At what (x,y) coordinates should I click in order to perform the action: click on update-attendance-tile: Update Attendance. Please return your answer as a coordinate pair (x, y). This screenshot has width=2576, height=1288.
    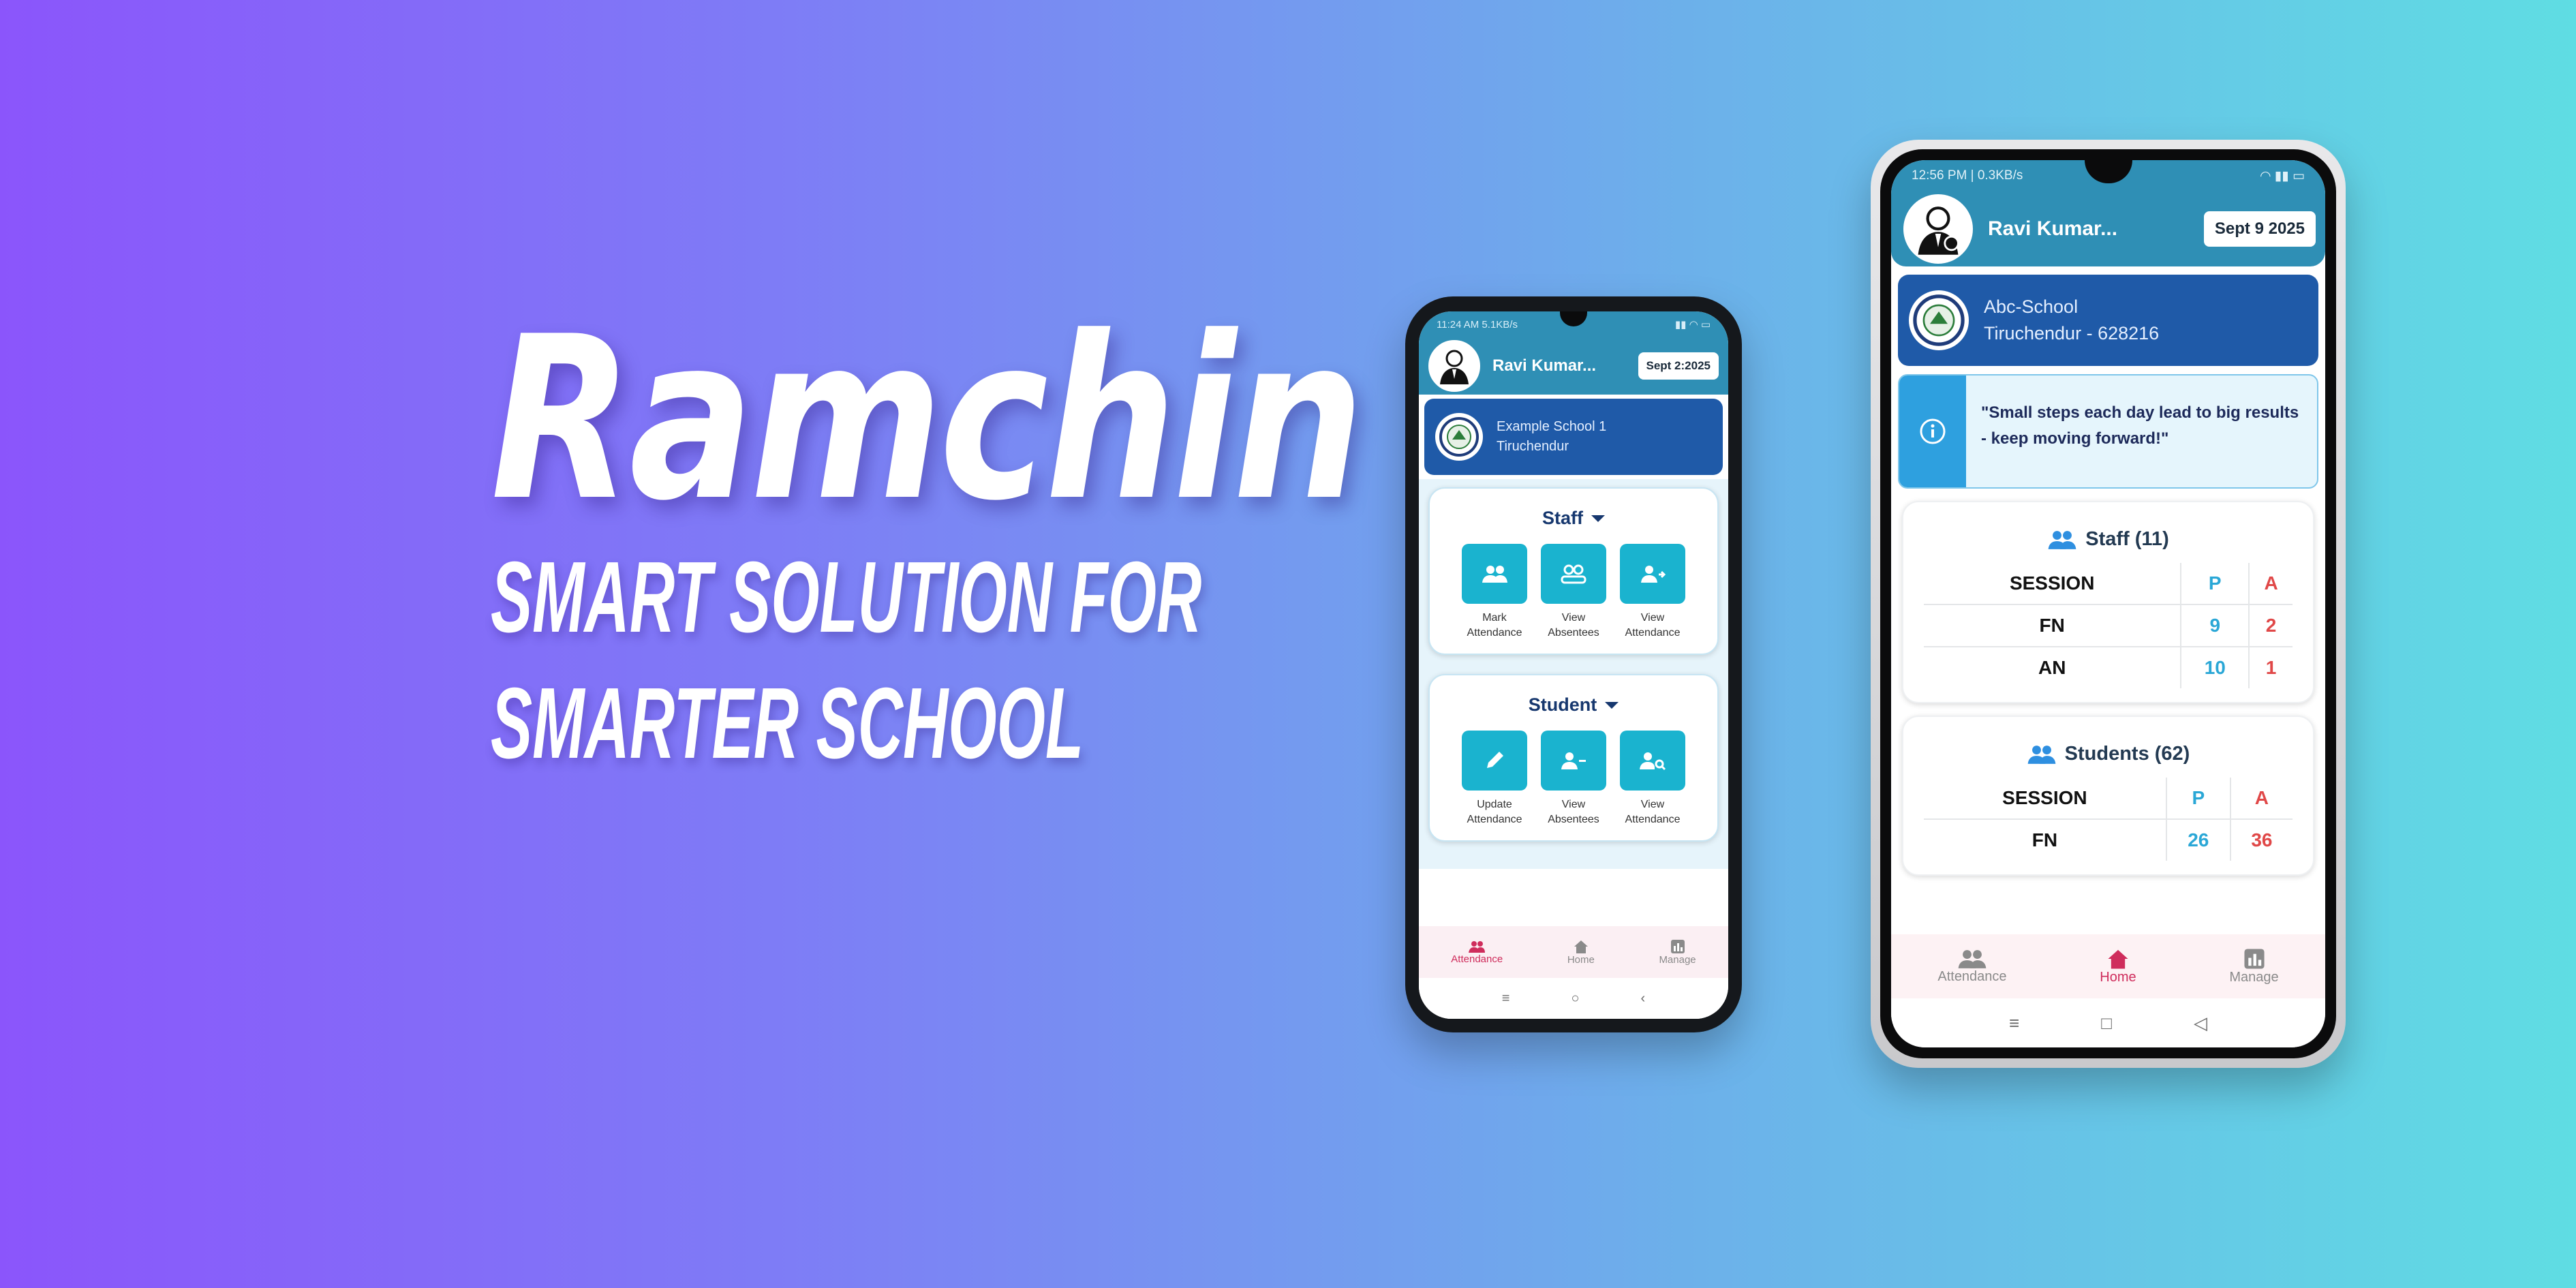
    Looking at the image, I should click on (1494, 779).